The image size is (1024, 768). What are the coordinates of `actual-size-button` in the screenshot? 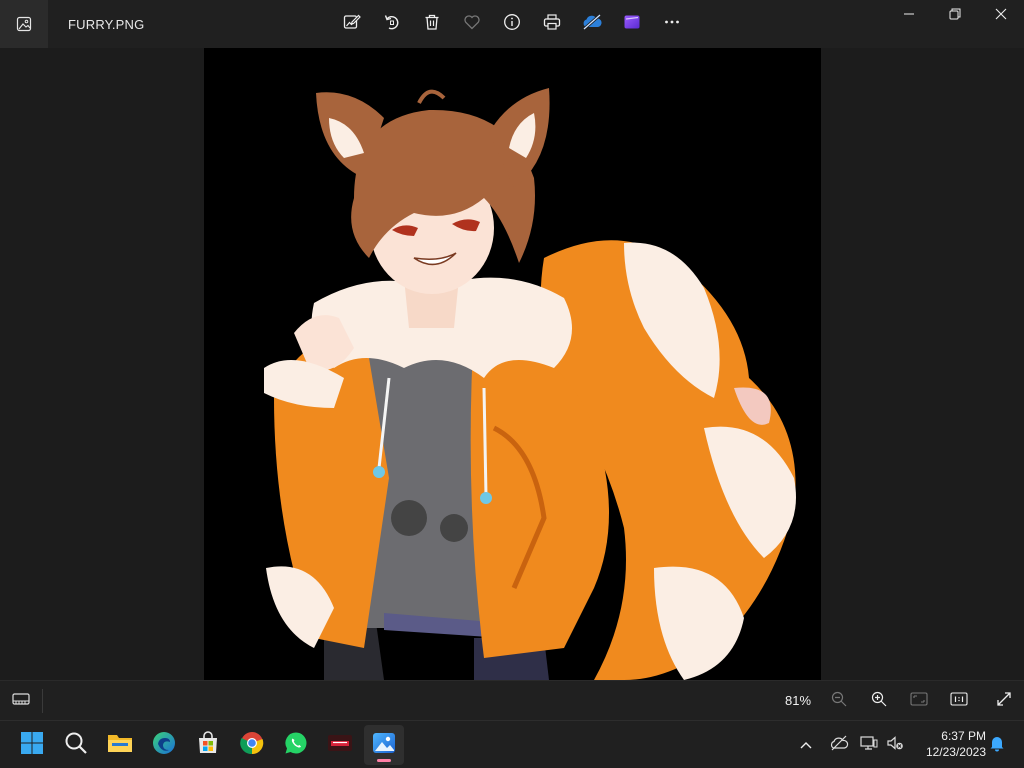 It's located at (959, 701).